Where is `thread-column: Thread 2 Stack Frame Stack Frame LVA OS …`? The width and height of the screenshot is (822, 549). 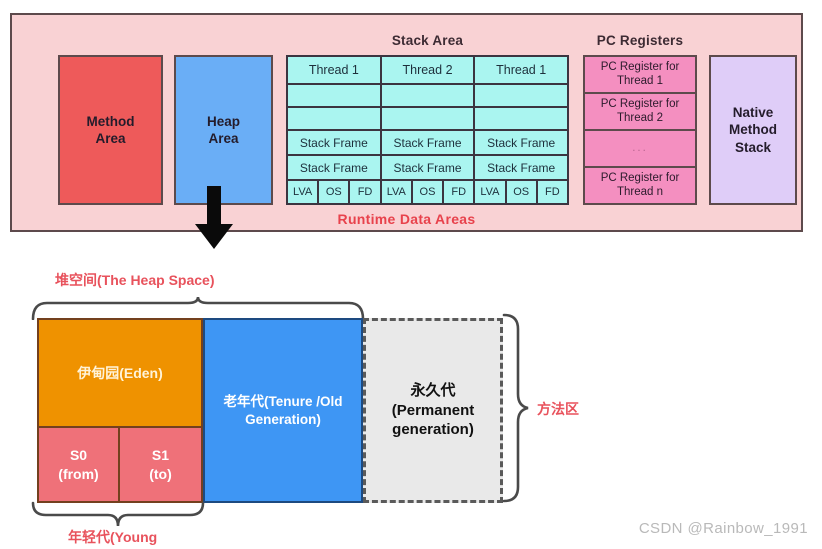 thread-column: Thread 2 Stack Frame Stack Frame LVA OS … is located at coordinates (426, 130).